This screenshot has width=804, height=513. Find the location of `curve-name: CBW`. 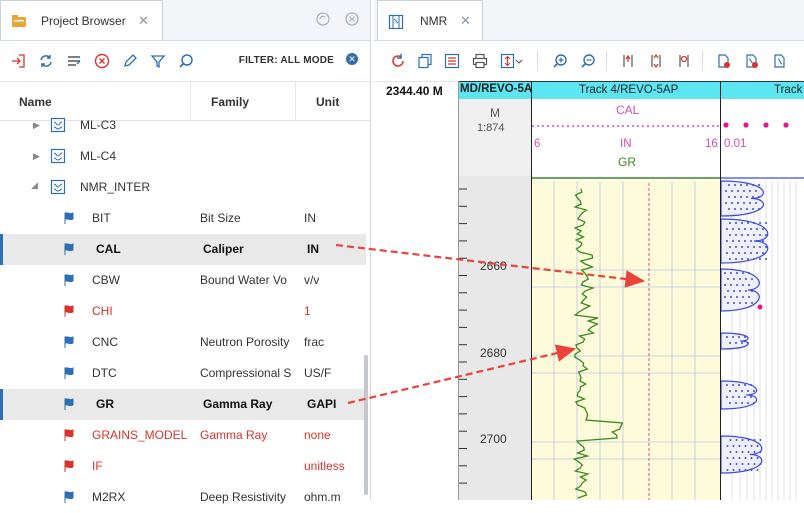

curve-name: CBW is located at coordinates (106, 280).